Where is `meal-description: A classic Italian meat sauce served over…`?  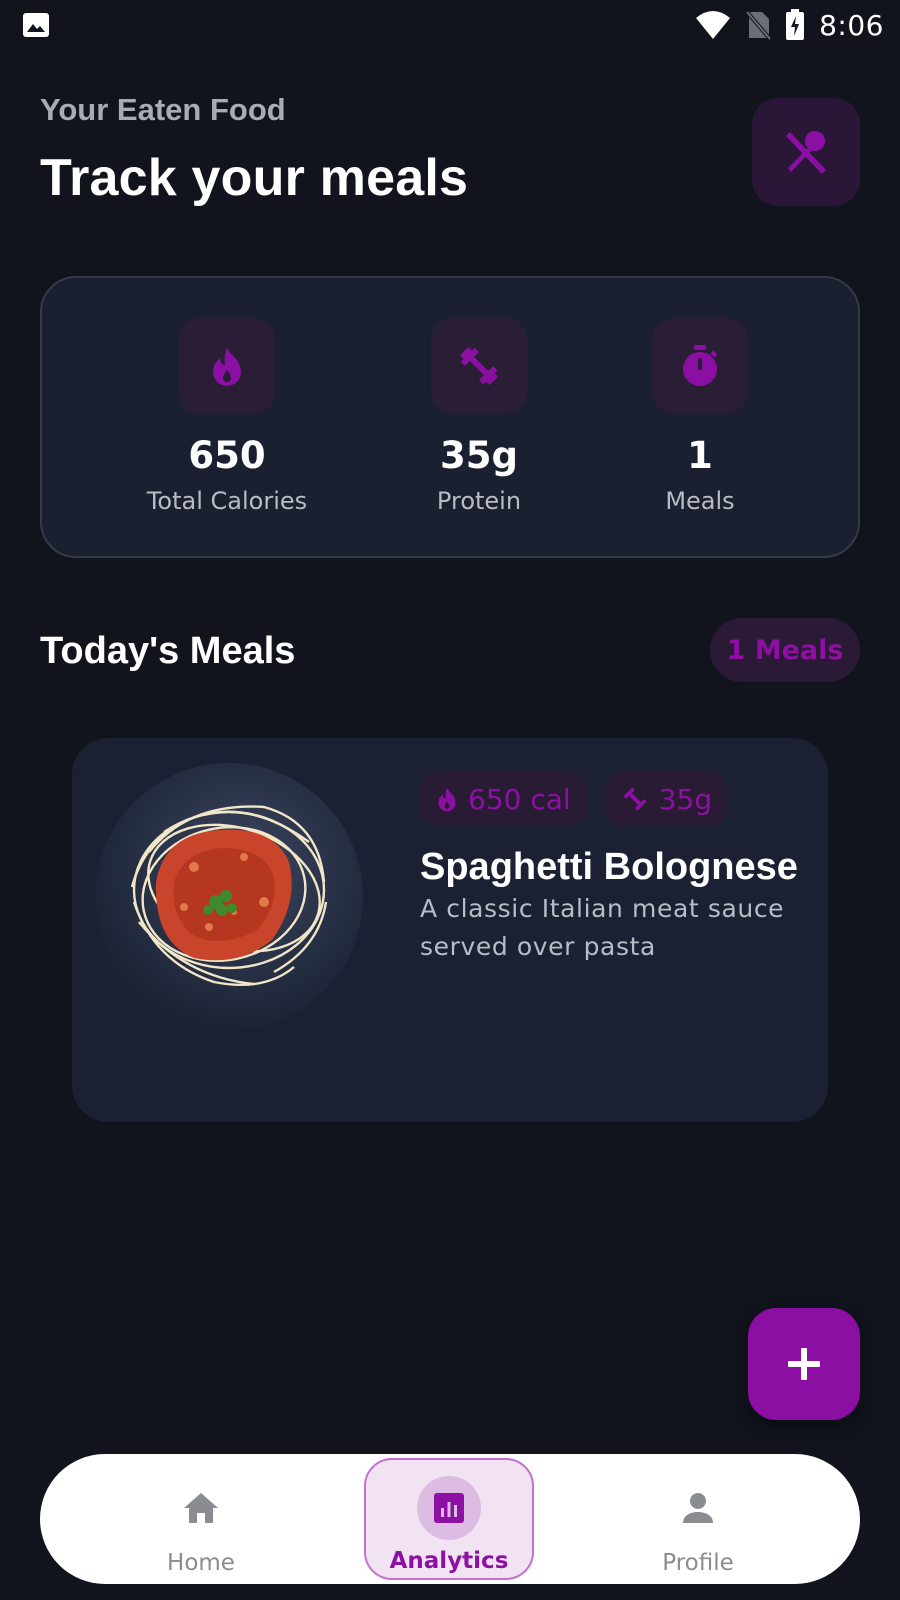
meal-description: A classic Italian meat sauce served over… is located at coordinates (602, 927).